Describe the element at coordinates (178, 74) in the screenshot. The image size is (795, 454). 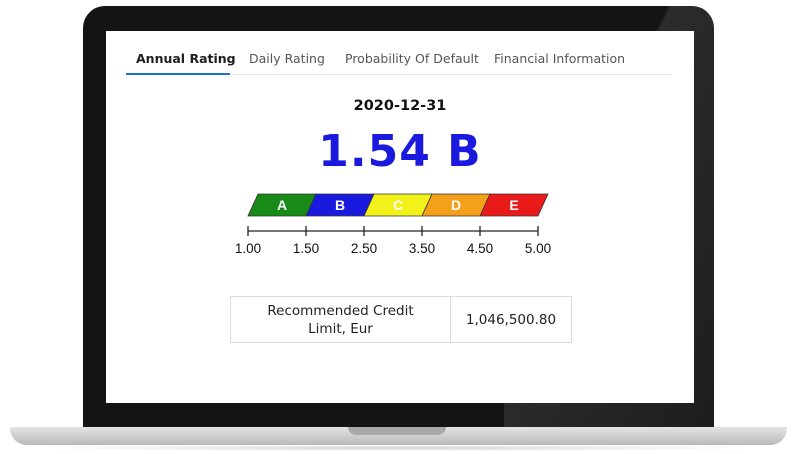
I see `active-tab-indicator` at that location.